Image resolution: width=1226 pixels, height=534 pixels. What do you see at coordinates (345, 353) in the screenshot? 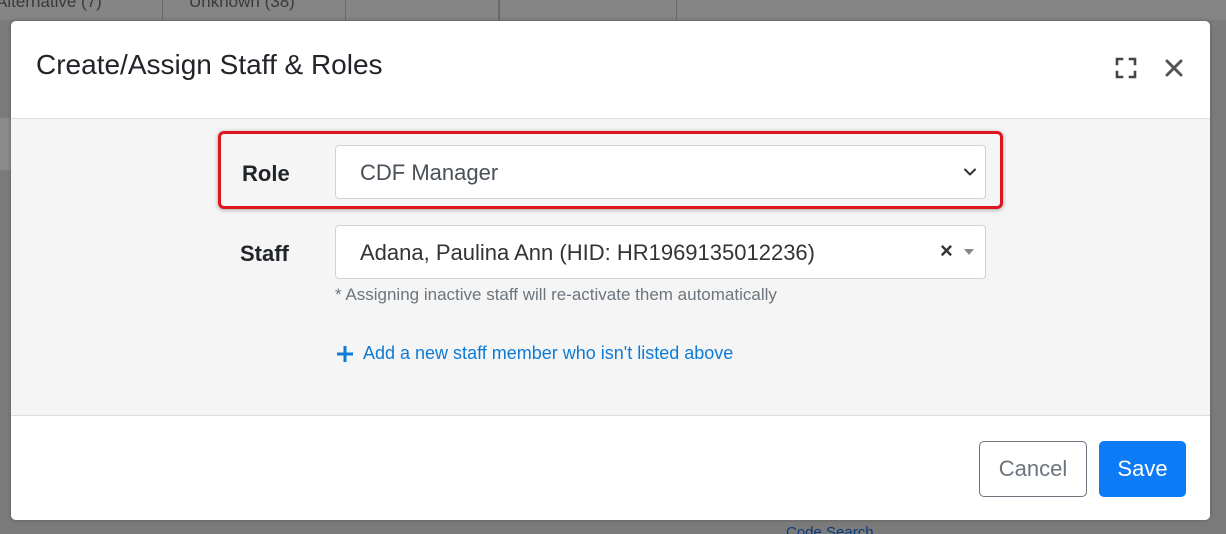
I see `plus-icon` at bounding box center [345, 353].